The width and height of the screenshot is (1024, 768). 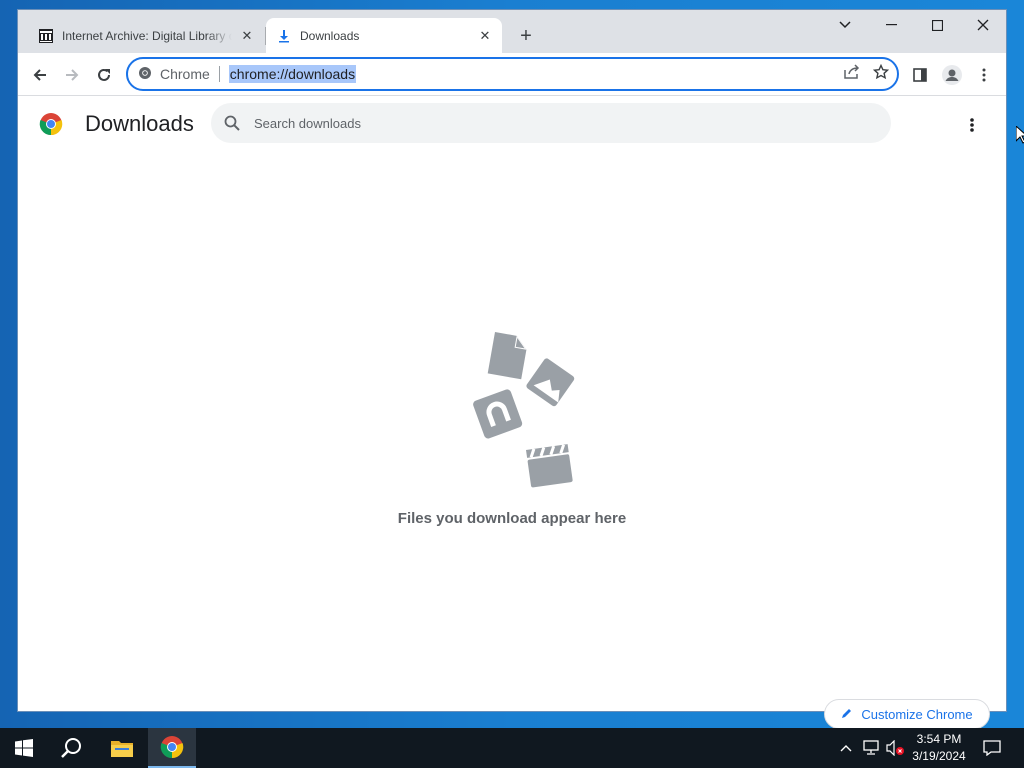 What do you see at coordinates (330, 35) in the screenshot?
I see `tab-title: Downloads` at bounding box center [330, 35].